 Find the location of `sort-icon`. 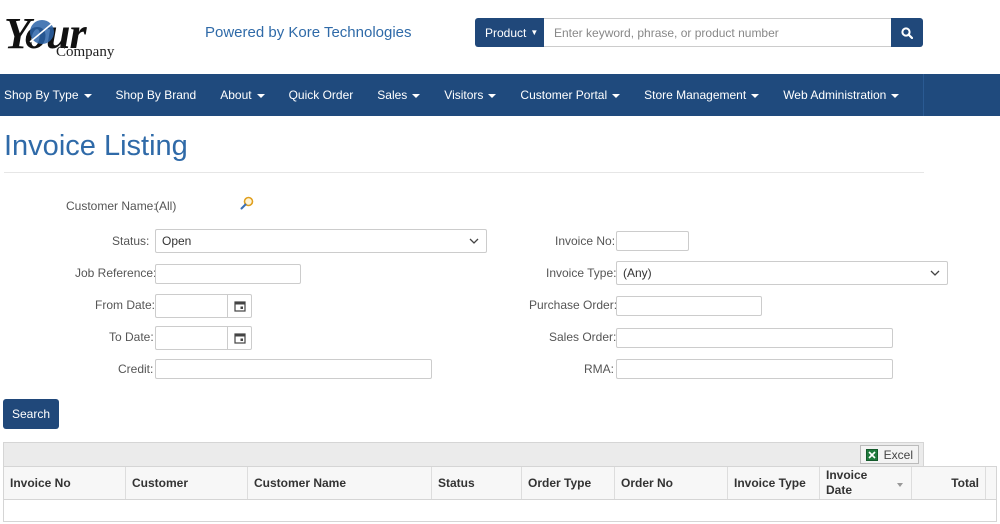

sort-icon is located at coordinates (900, 485).